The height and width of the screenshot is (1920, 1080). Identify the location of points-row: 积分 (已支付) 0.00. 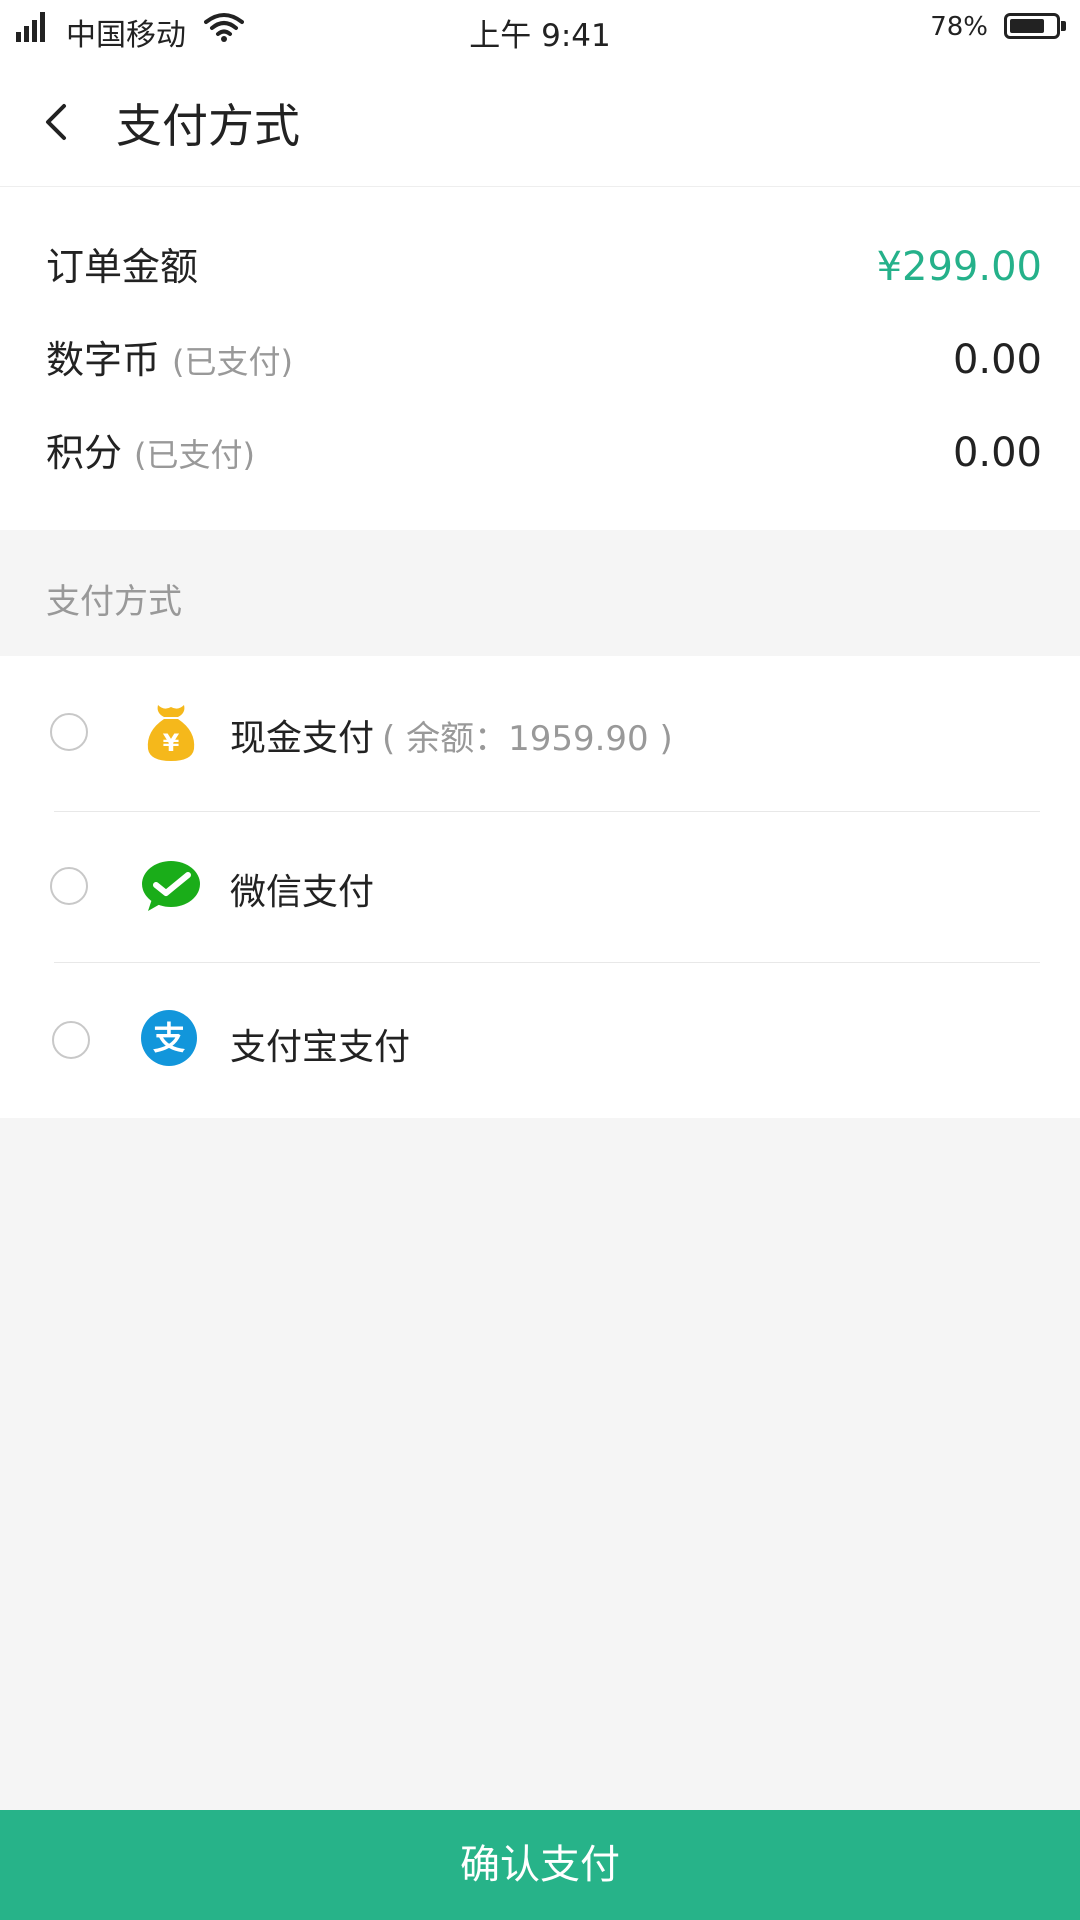
(544, 453).